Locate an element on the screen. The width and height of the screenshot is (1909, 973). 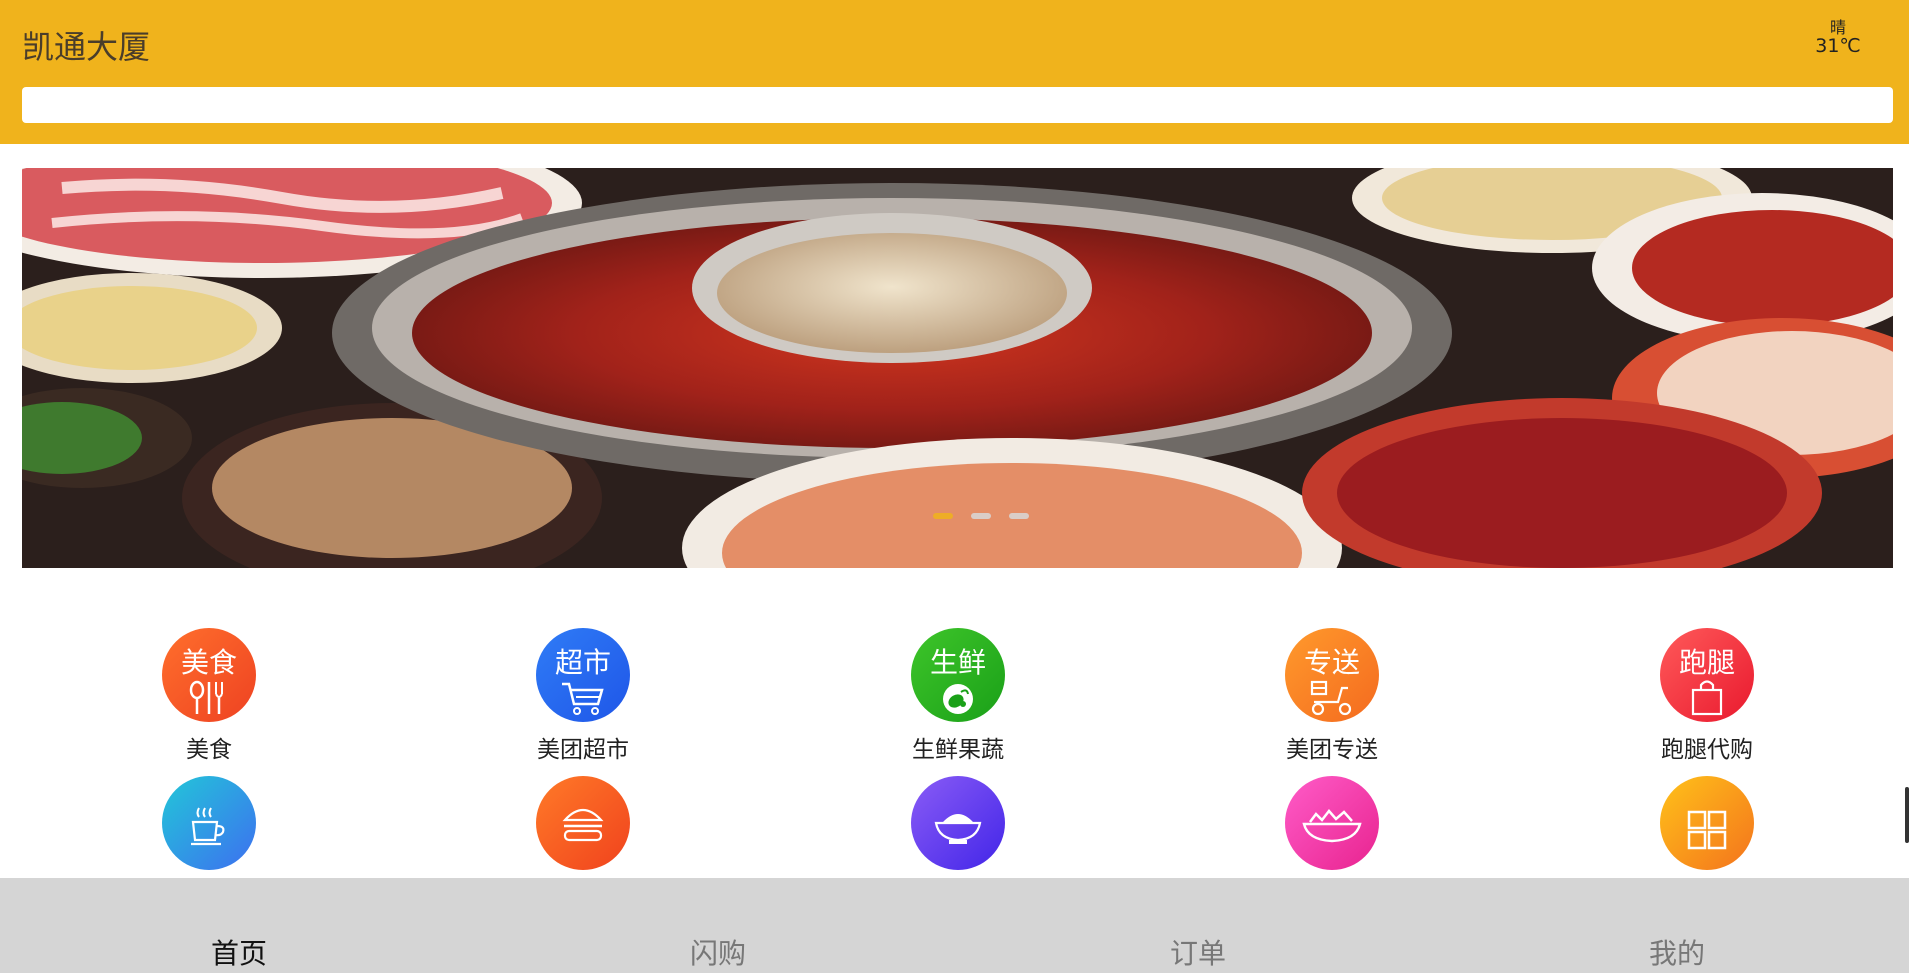
burger-icon is located at coordinates (583, 825).